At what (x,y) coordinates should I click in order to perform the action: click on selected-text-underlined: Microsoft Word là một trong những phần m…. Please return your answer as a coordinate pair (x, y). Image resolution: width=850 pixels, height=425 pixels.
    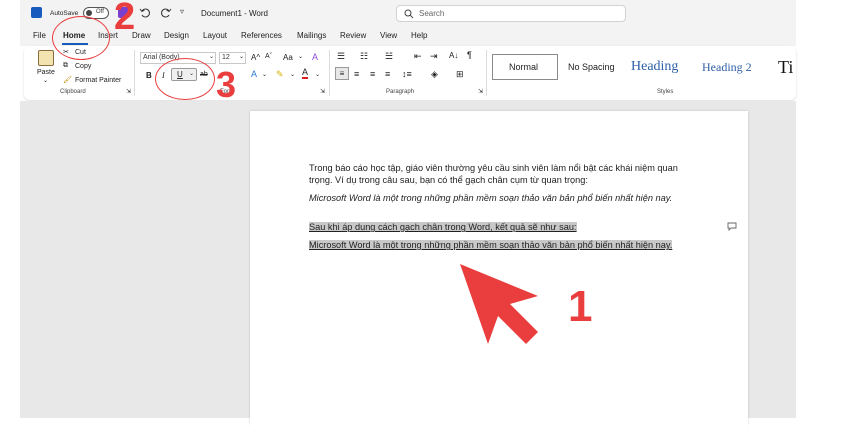
    Looking at the image, I should click on (491, 245).